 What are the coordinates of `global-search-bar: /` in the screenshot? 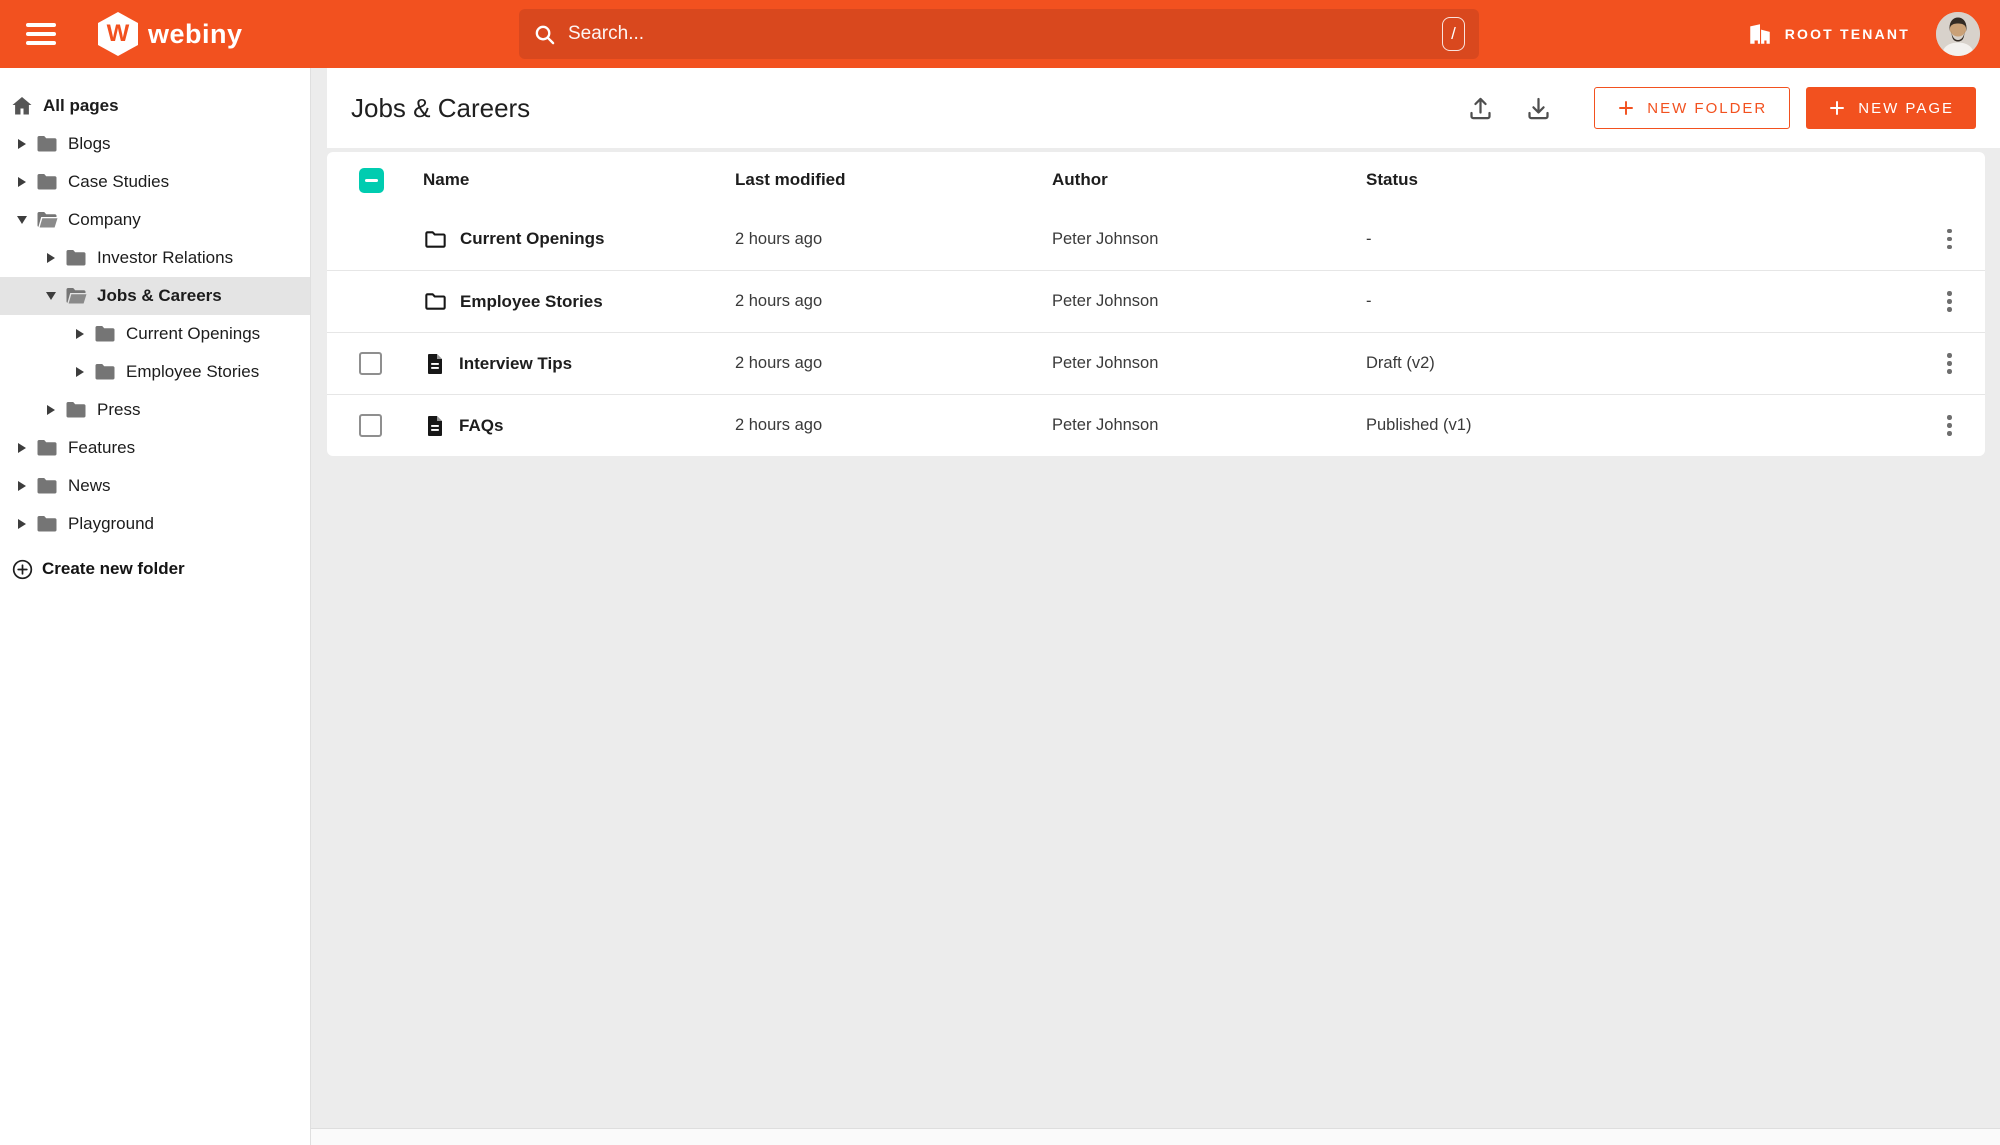 It's located at (999, 34).